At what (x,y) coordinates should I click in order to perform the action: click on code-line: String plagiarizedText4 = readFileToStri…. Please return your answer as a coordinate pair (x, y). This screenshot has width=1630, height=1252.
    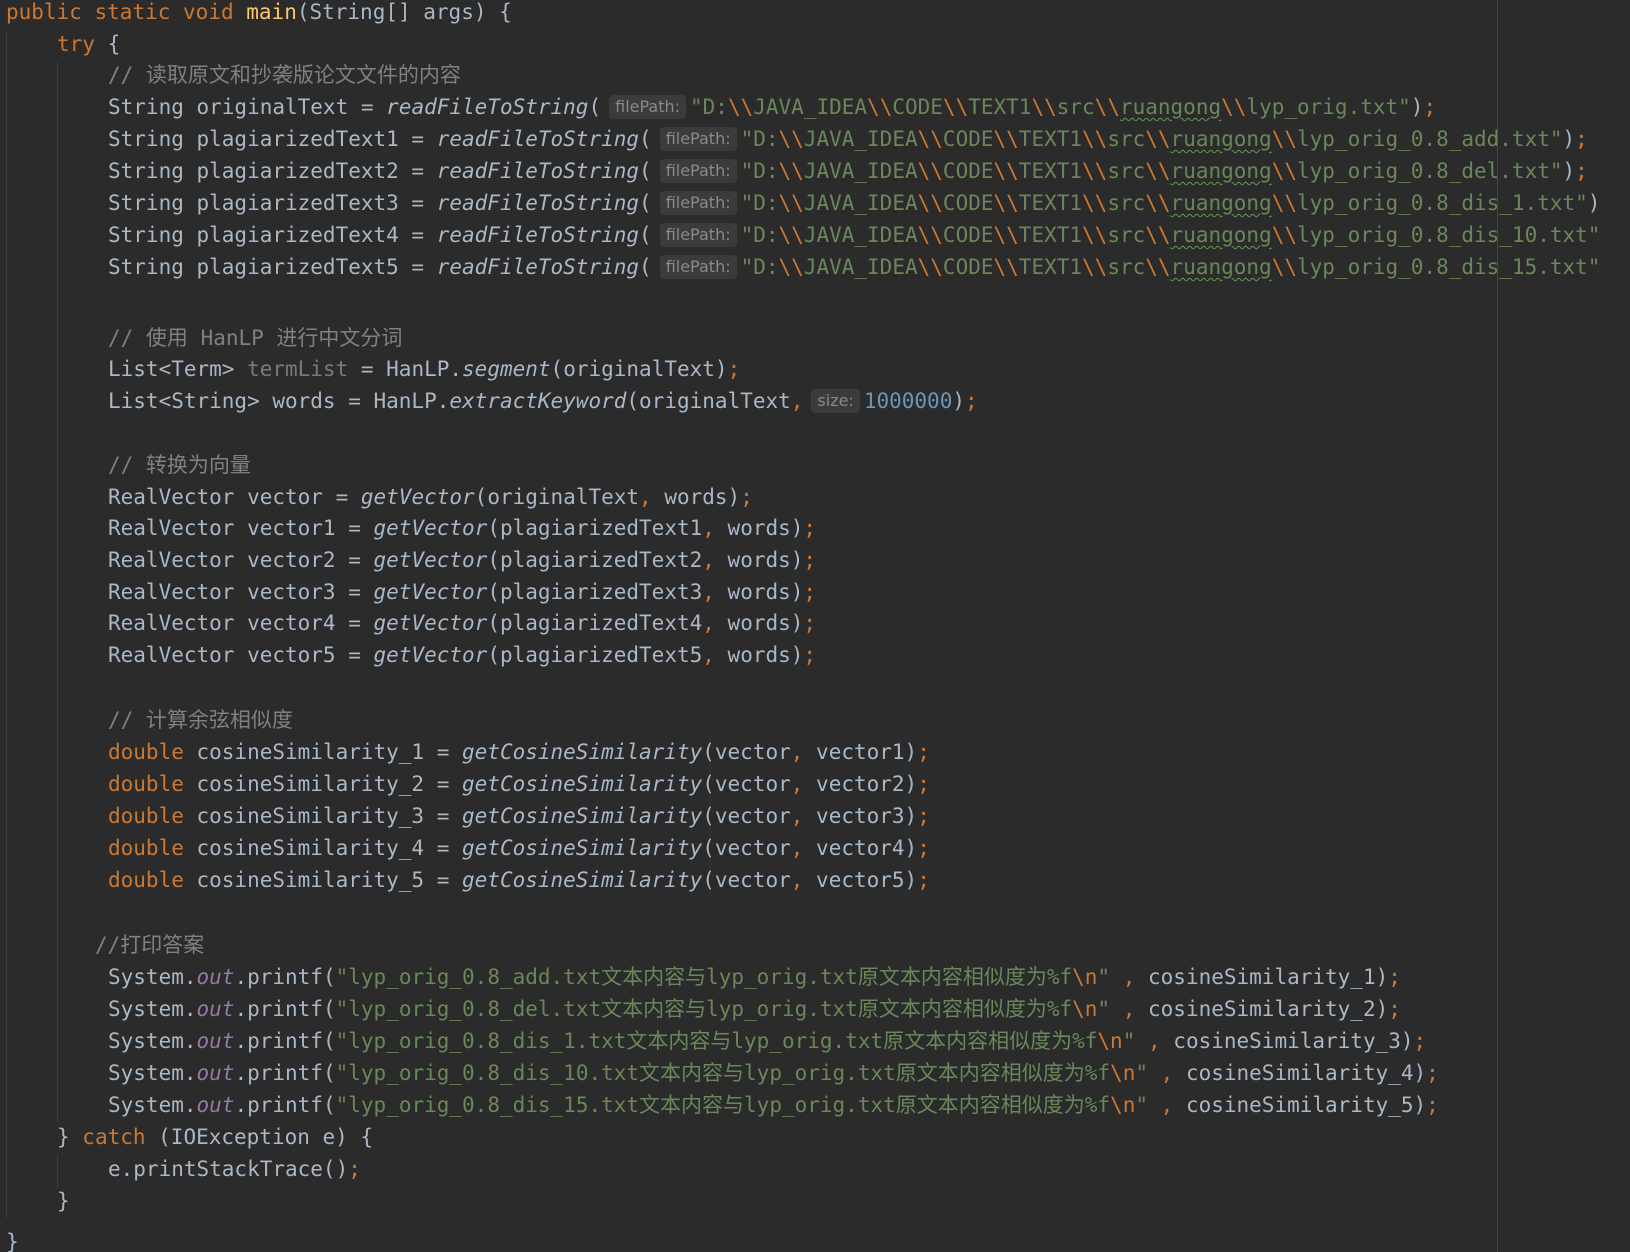
    Looking at the image, I should click on (854, 235).